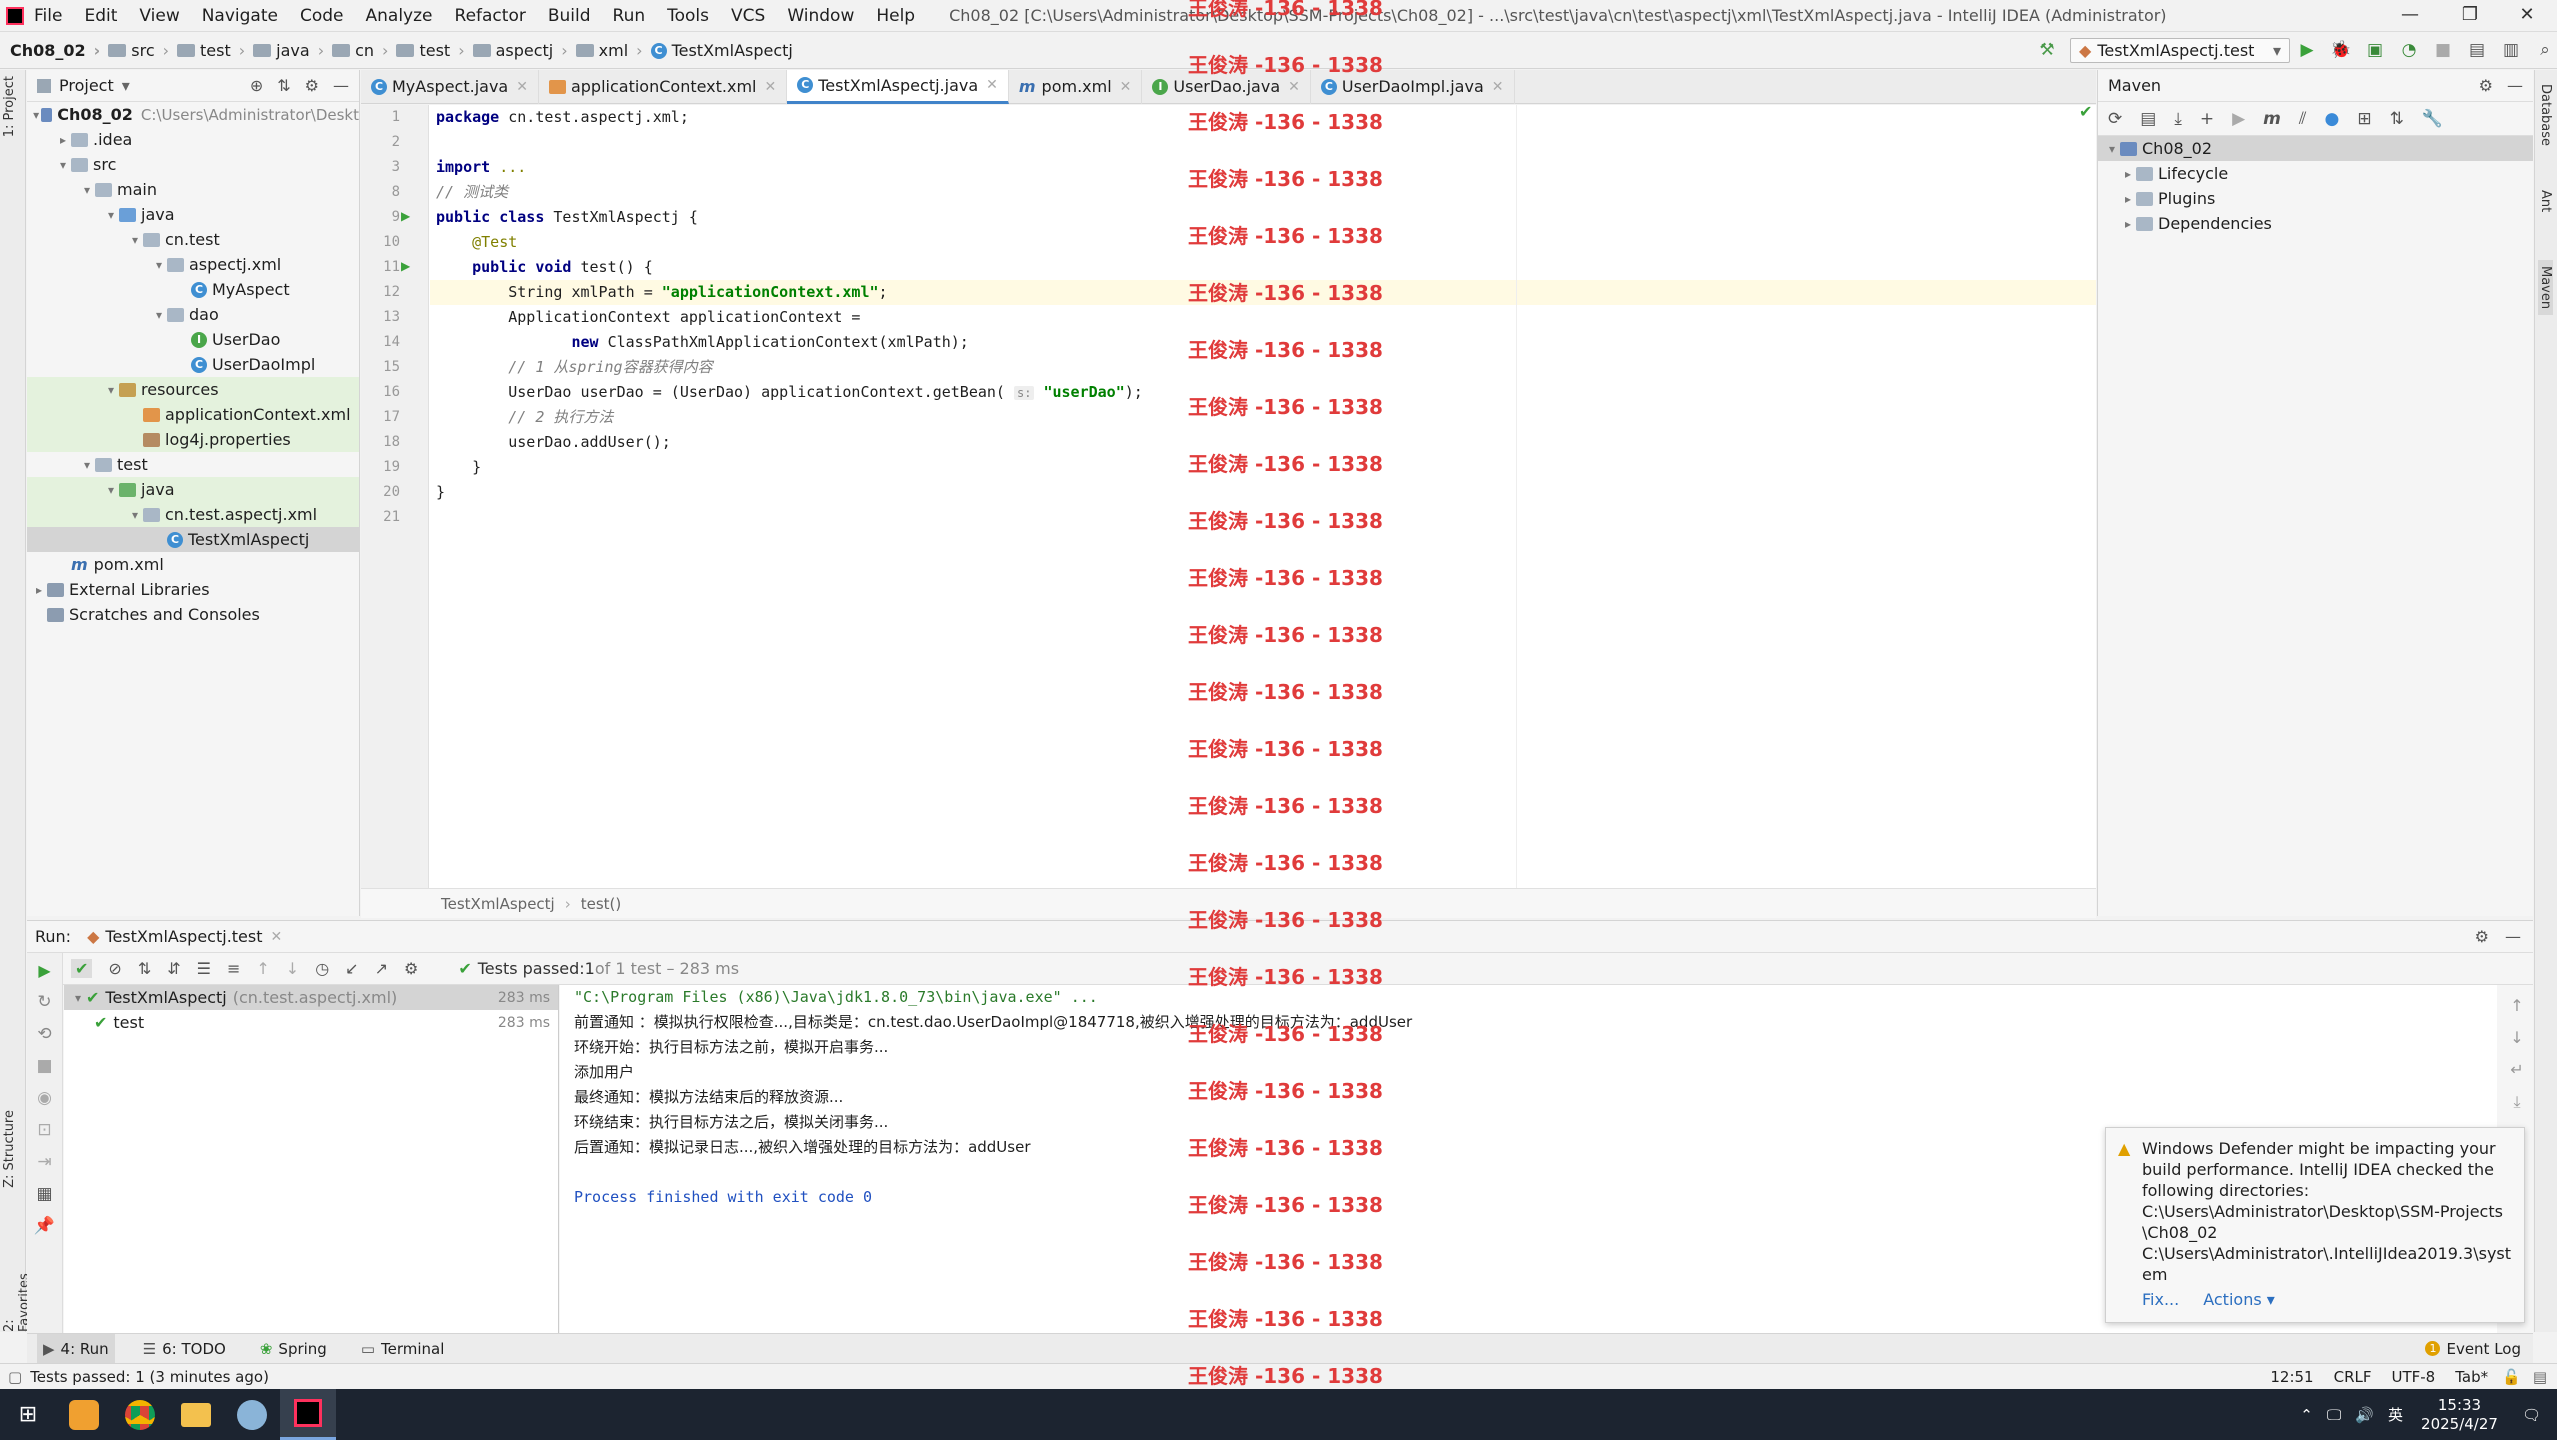  I want to click on generate-sources-icon: ▤, so click(2148, 119).